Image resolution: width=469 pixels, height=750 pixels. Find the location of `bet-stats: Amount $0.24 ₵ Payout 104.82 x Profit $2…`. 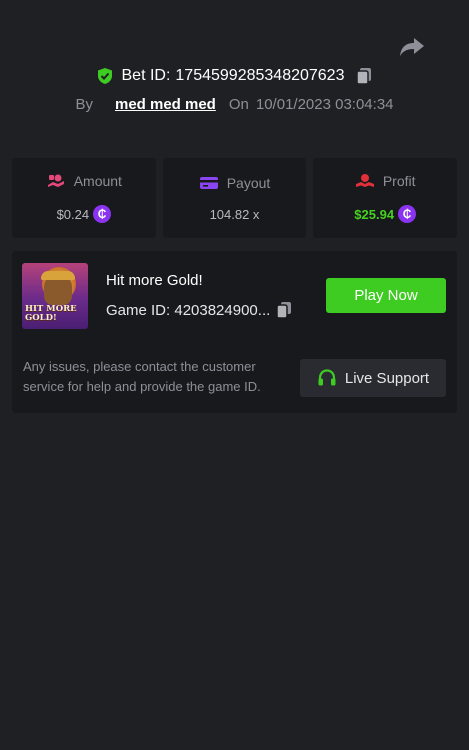

bet-stats: Amount $0.24 ₵ Payout 104.82 x Profit $2… is located at coordinates (235, 198).